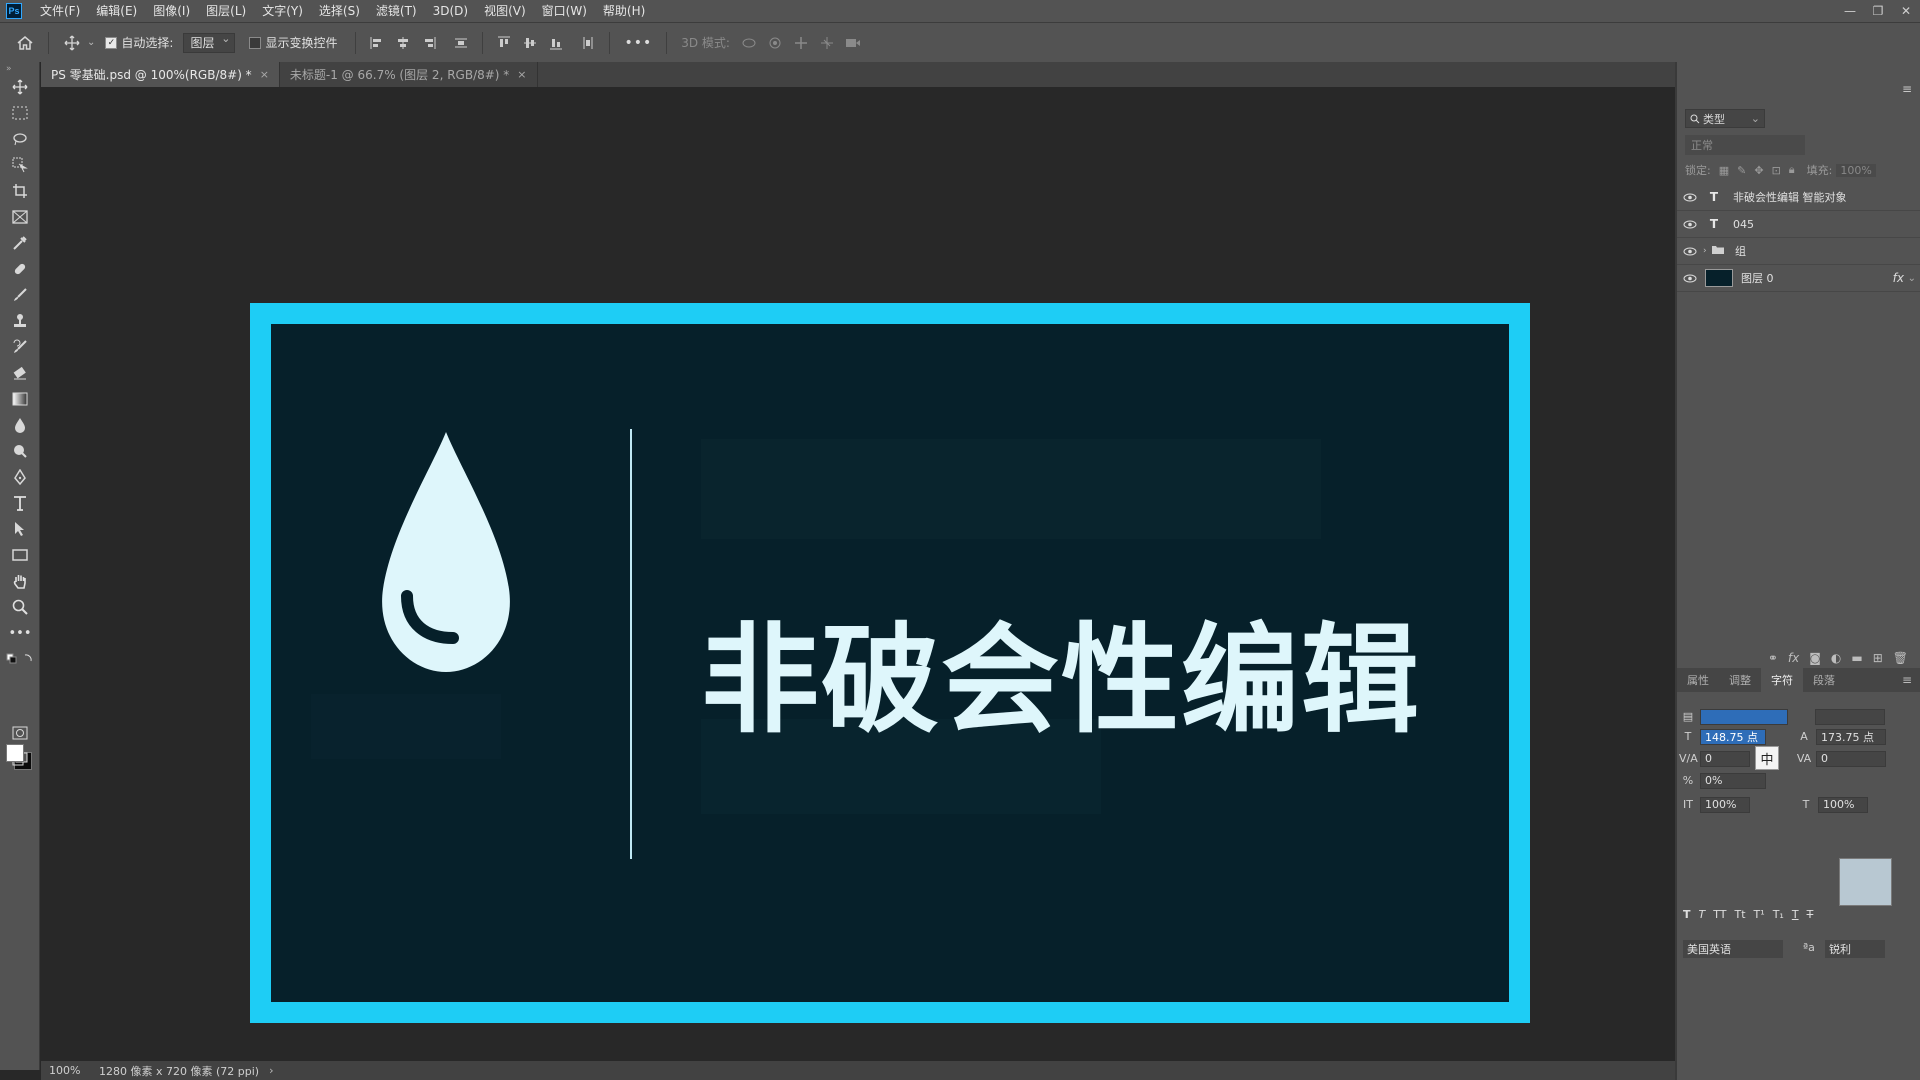  What do you see at coordinates (377, 43) in the screenshot?
I see `align-left-icon` at bounding box center [377, 43].